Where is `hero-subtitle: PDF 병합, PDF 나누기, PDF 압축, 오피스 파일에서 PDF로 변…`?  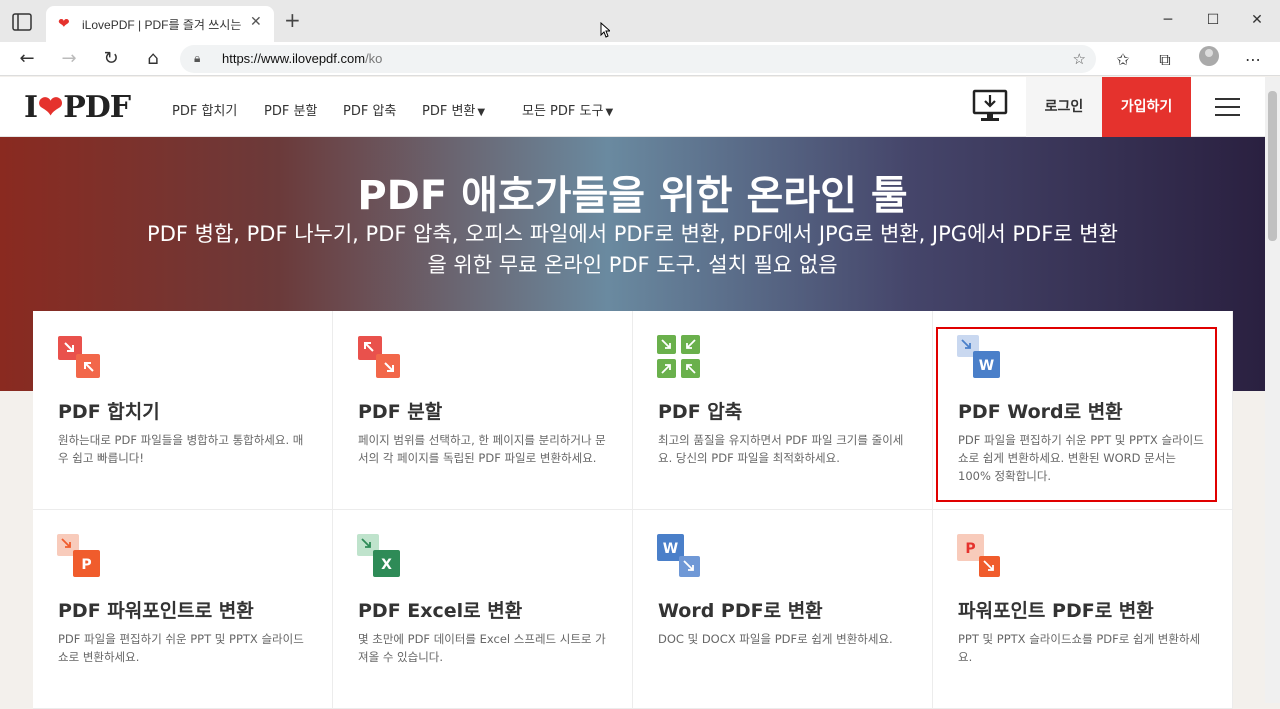
hero-subtitle: PDF 병합, PDF 나누기, PDF 압축, 오피스 파일에서 PDF로 변… is located at coordinates (632, 249).